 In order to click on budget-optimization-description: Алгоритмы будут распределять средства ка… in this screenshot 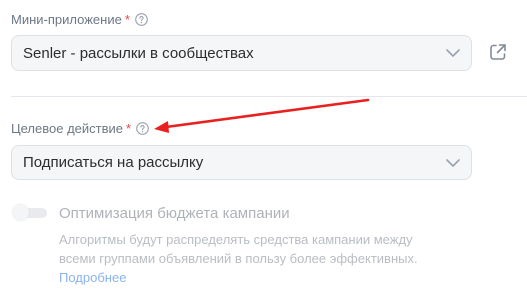, I will do `click(254, 258)`.